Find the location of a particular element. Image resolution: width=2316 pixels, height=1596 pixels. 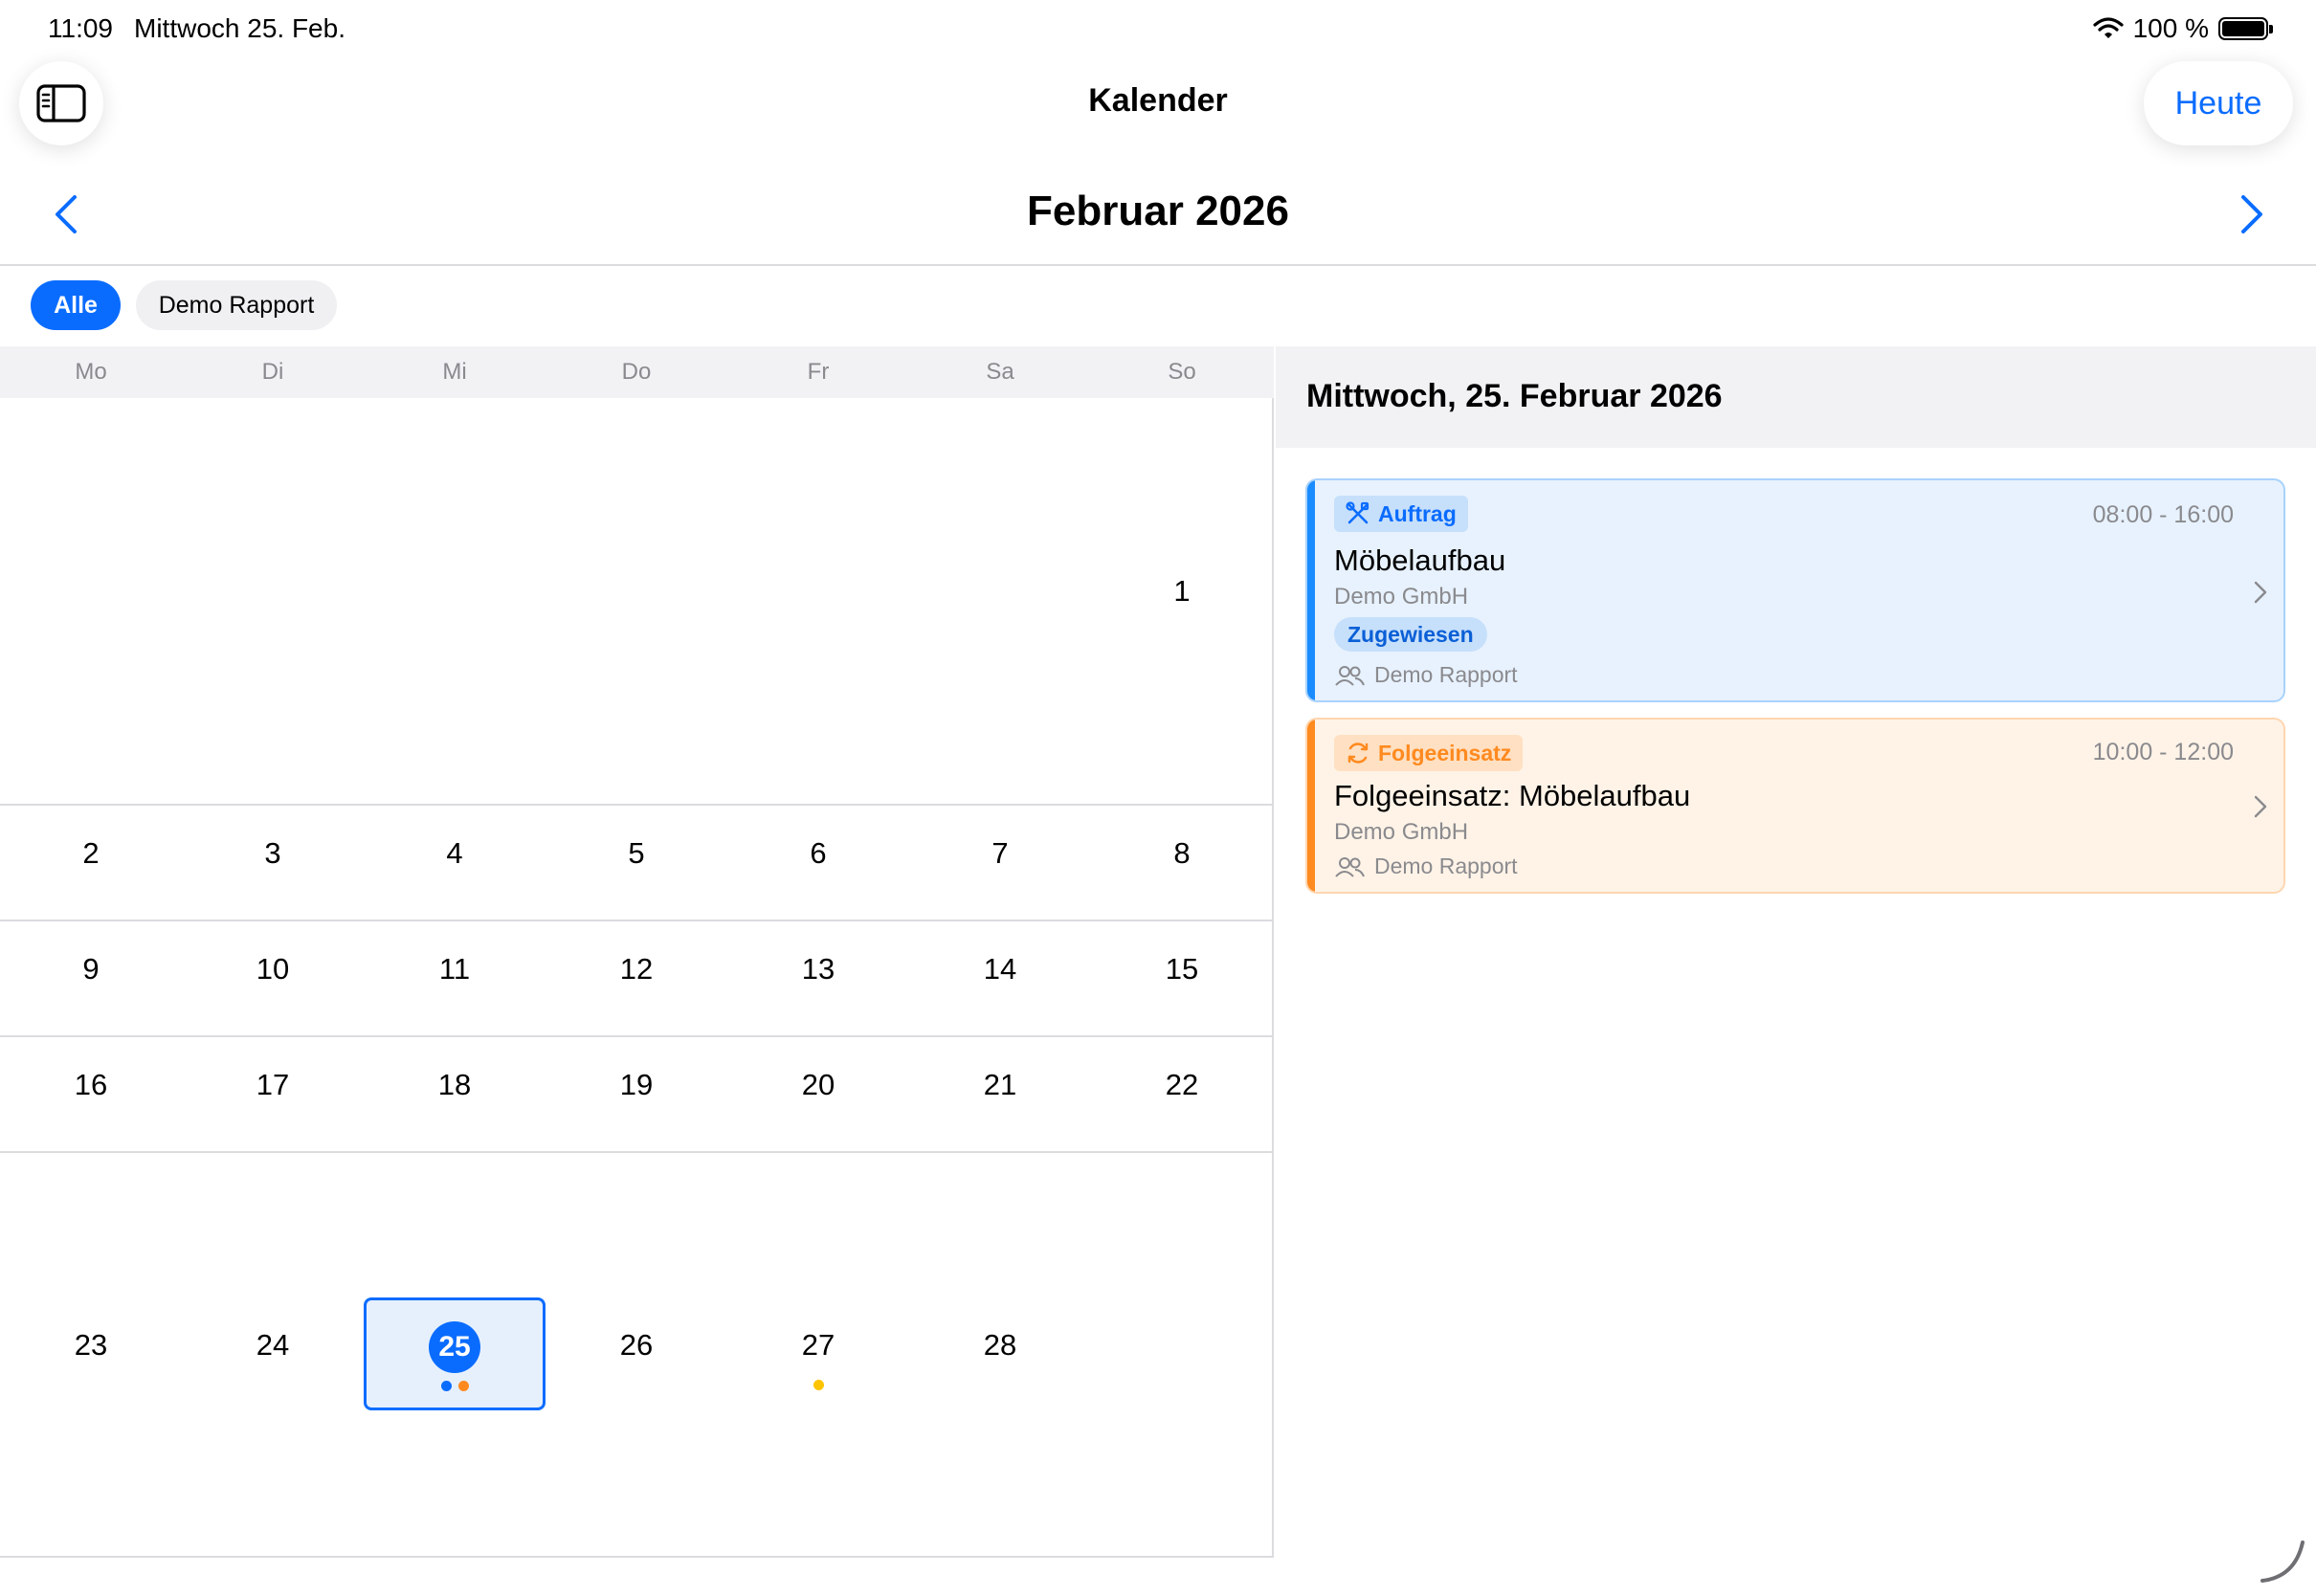

day-cell: 2 is located at coordinates (91, 854).